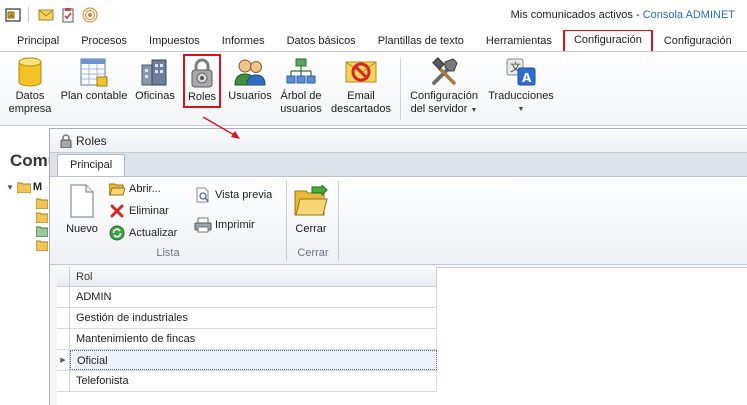 Image resolution: width=747 pixels, height=405 pixels. I want to click on table-cell: Mantenimiento de fincas, so click(253, 339).